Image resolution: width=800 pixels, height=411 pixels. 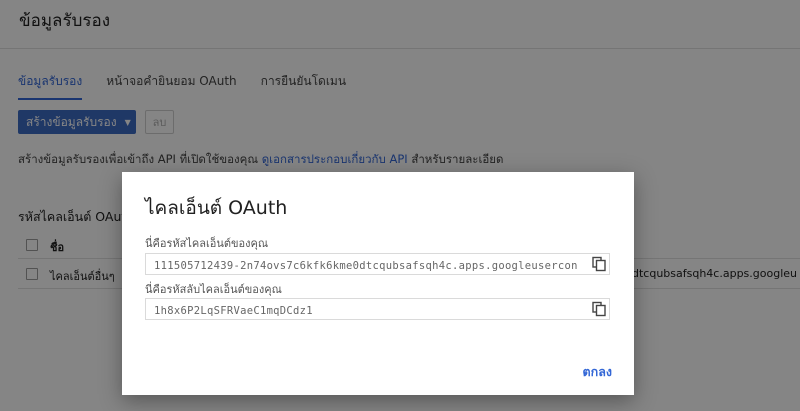 What do you see at coordinates (207, 243) in the screenshot?
I see `client-id-label: นี่คือรหัสไคลเอ็นต์ของคุณ` at bounding box center [207, 243].